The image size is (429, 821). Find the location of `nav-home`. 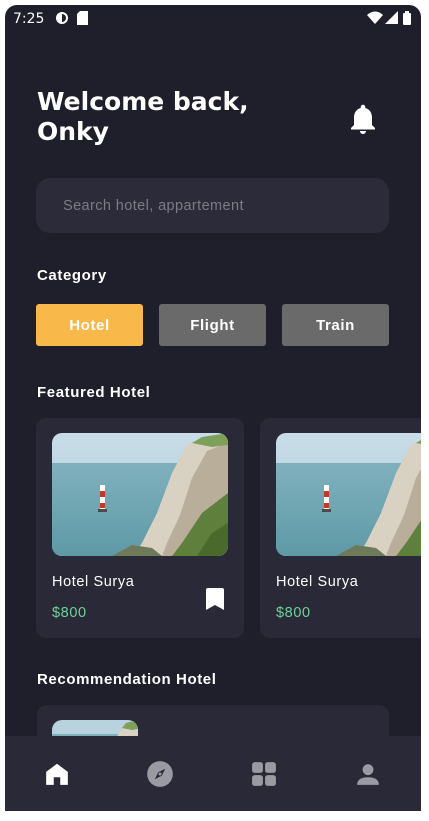

nav-home is located at coordinates (57, 774).